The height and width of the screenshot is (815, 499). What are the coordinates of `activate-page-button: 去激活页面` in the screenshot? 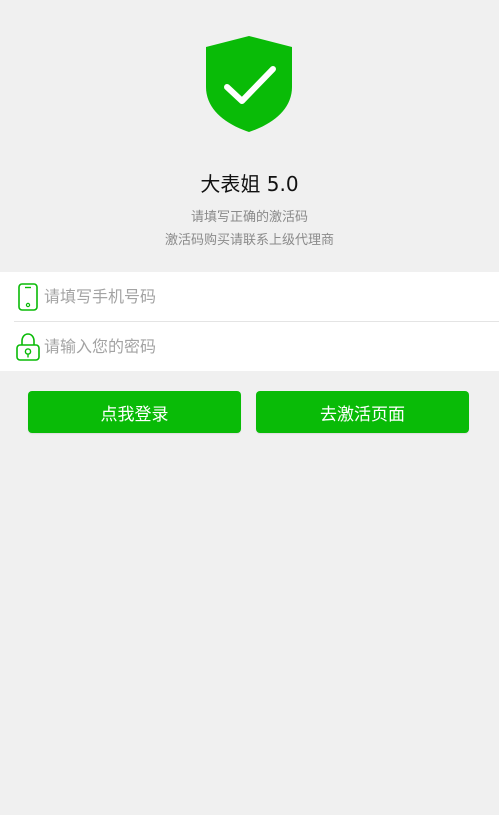 It's located at (362, 412).